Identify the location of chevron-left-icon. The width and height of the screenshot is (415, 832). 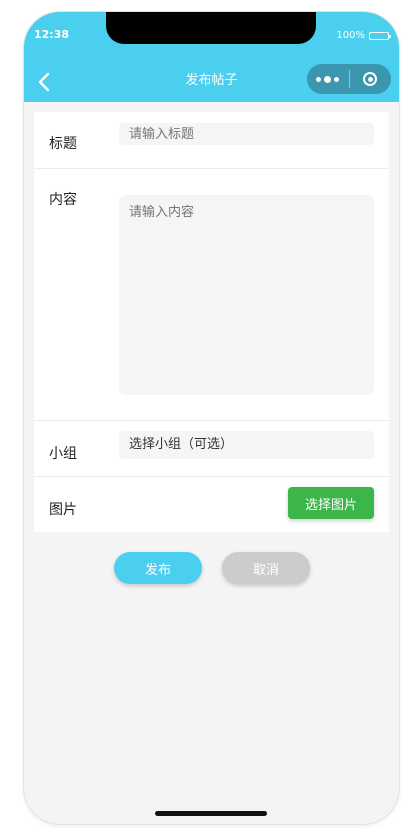
(44, 82).